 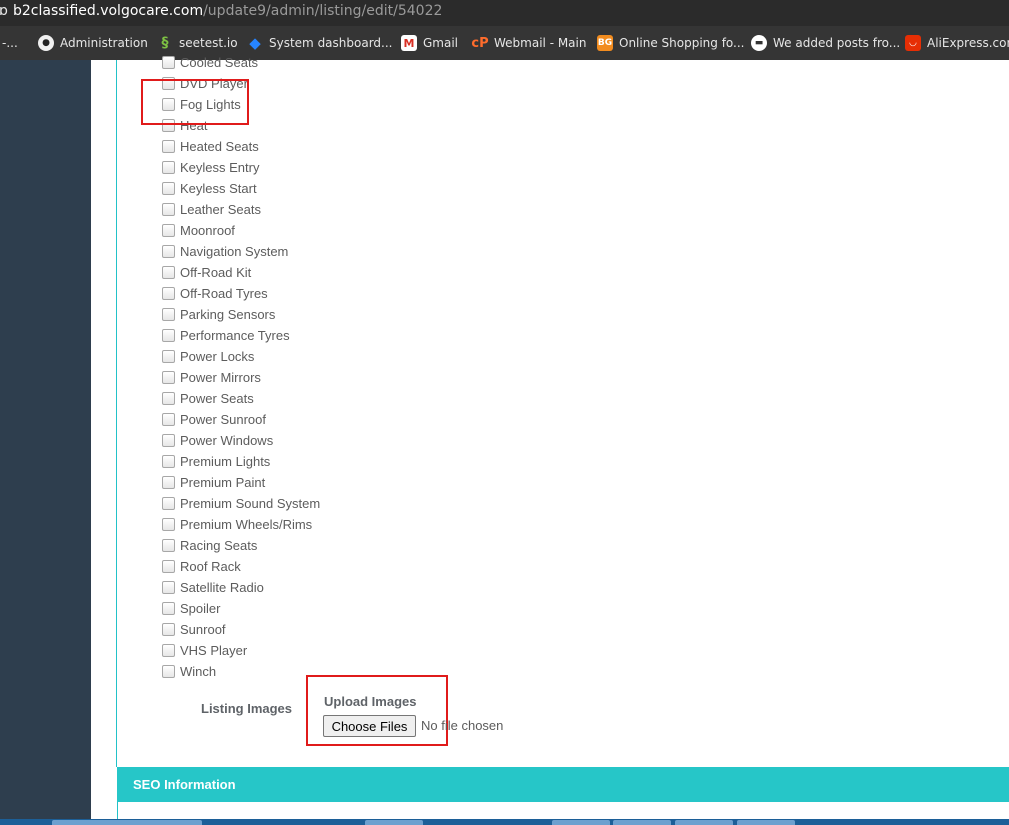 What do you see at coordinates (225, 461) in the screenshot?
I see `feature-label: Premium Lights` at bounding box center [225, 461].